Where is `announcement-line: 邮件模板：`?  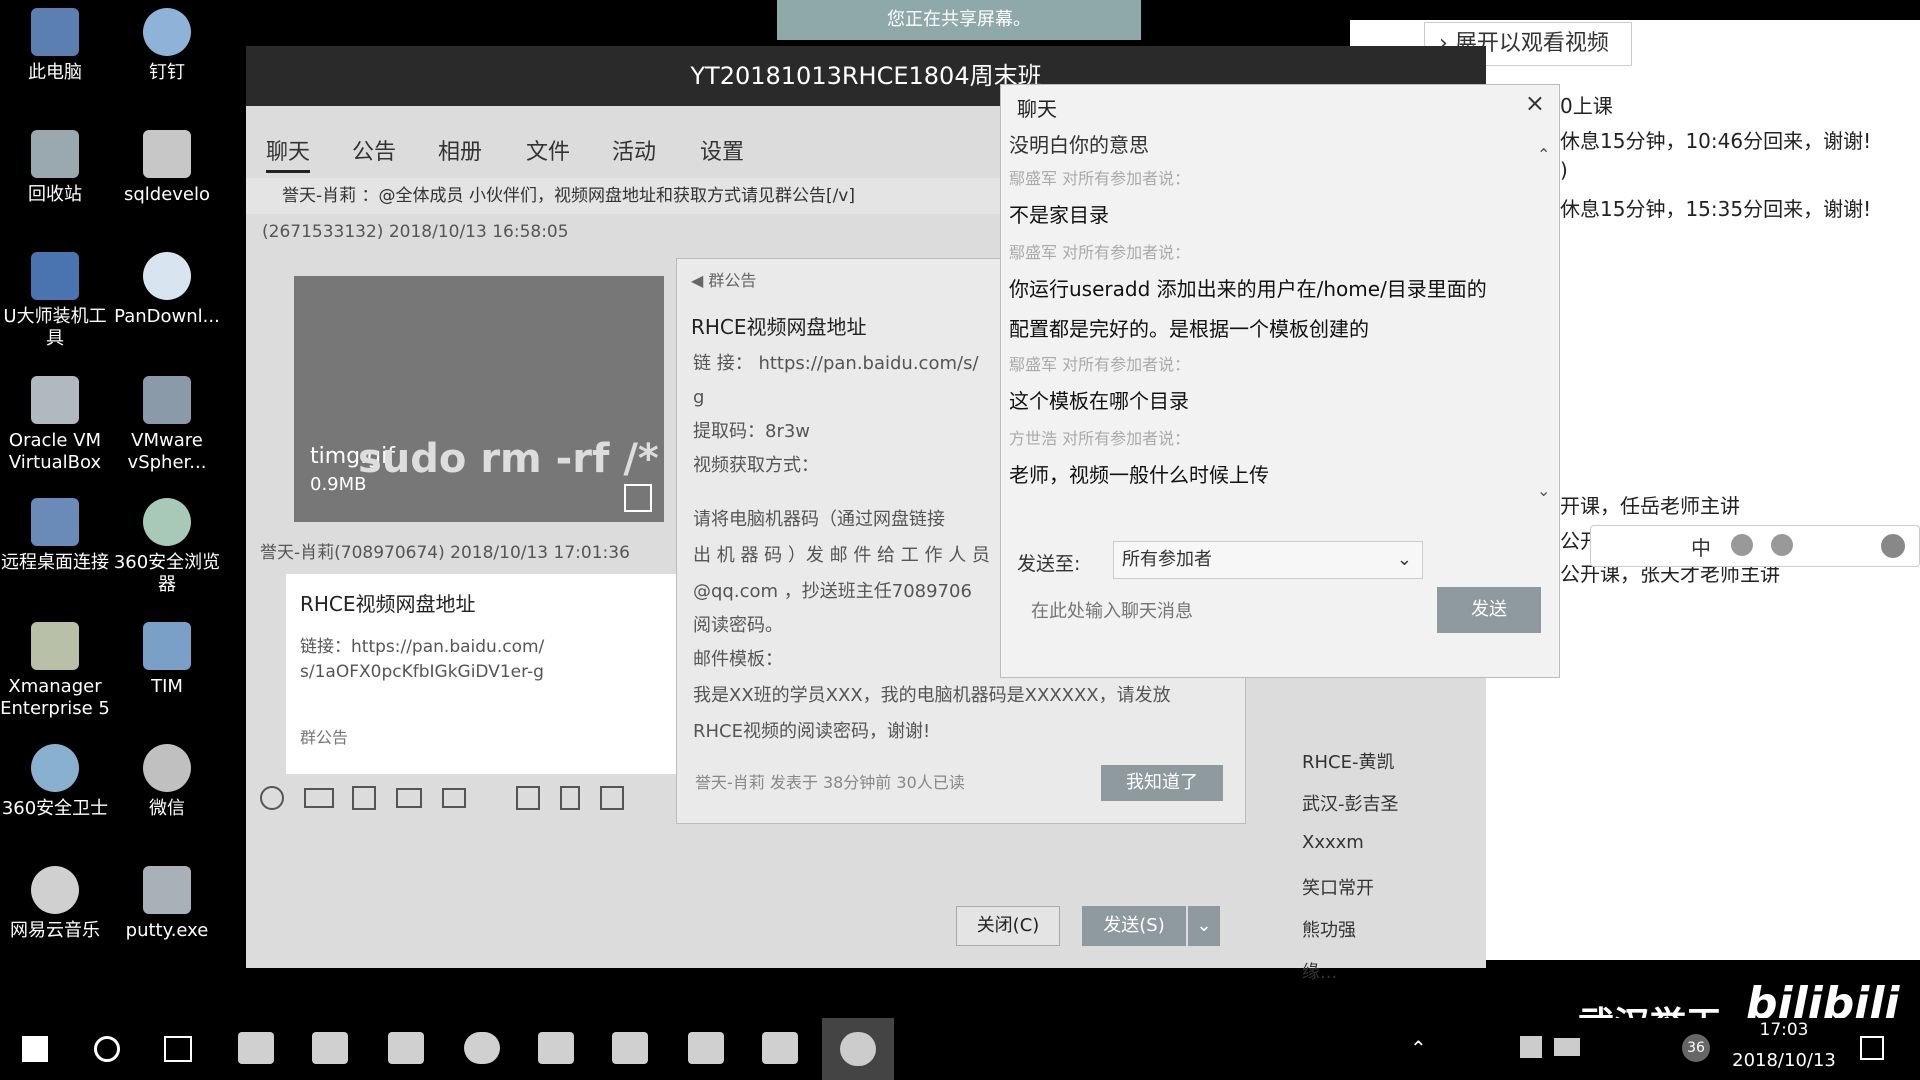
announcement-line: 邮件模板： is located at coordinates (738, 659).